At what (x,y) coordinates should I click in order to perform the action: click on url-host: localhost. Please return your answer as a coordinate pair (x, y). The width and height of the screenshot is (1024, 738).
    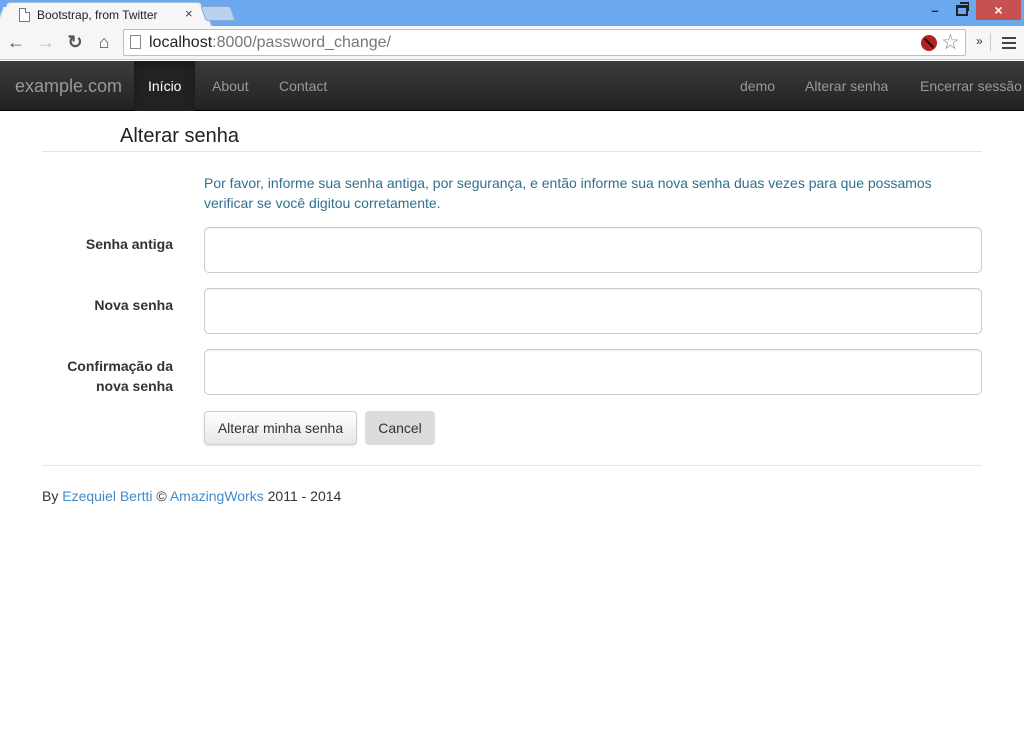
    Looking at the image, I should click on (181, 42).